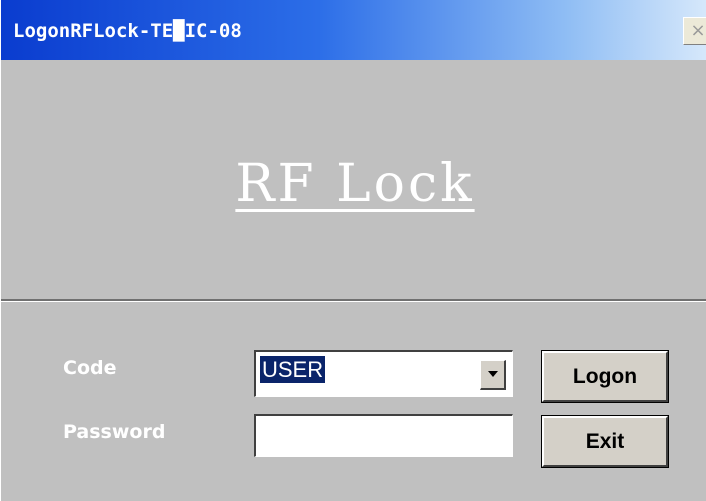 The image size is (706, 501). I want to click on code-dropdown-button, so click(493, 375).